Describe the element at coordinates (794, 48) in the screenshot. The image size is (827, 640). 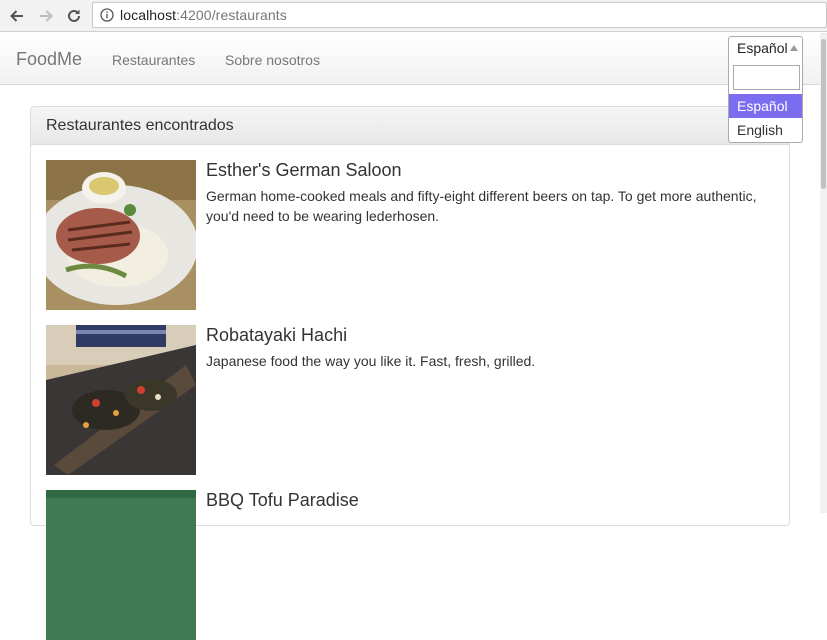
I see `dropdown-arrow-icon` at that location.